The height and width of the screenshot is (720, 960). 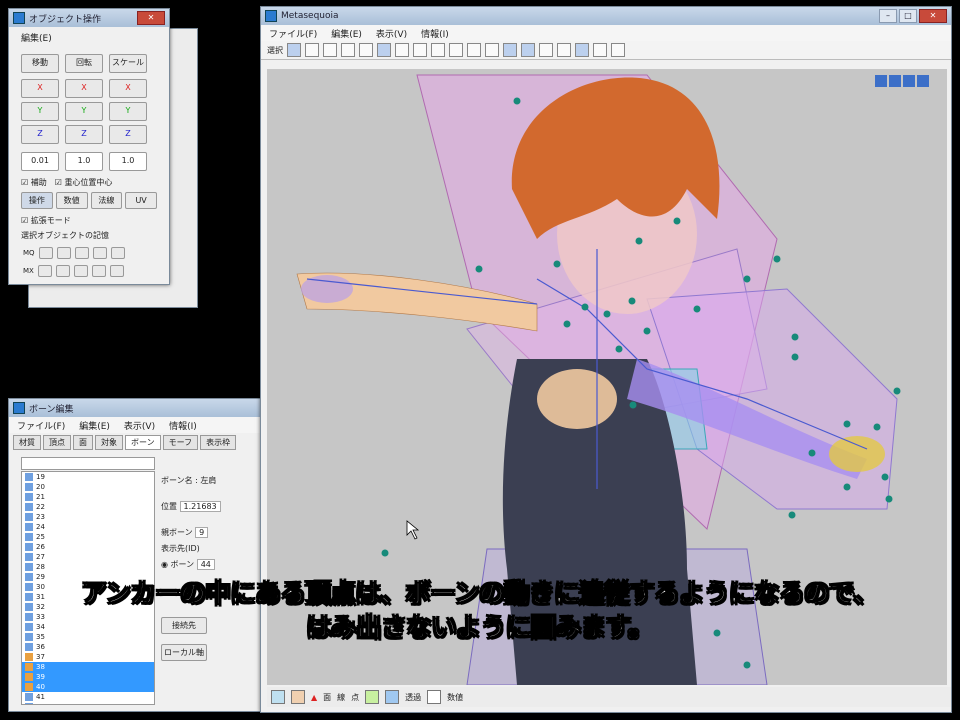 I want to click on tab-display-frame: 表示枠, so click(x=218, y=442).